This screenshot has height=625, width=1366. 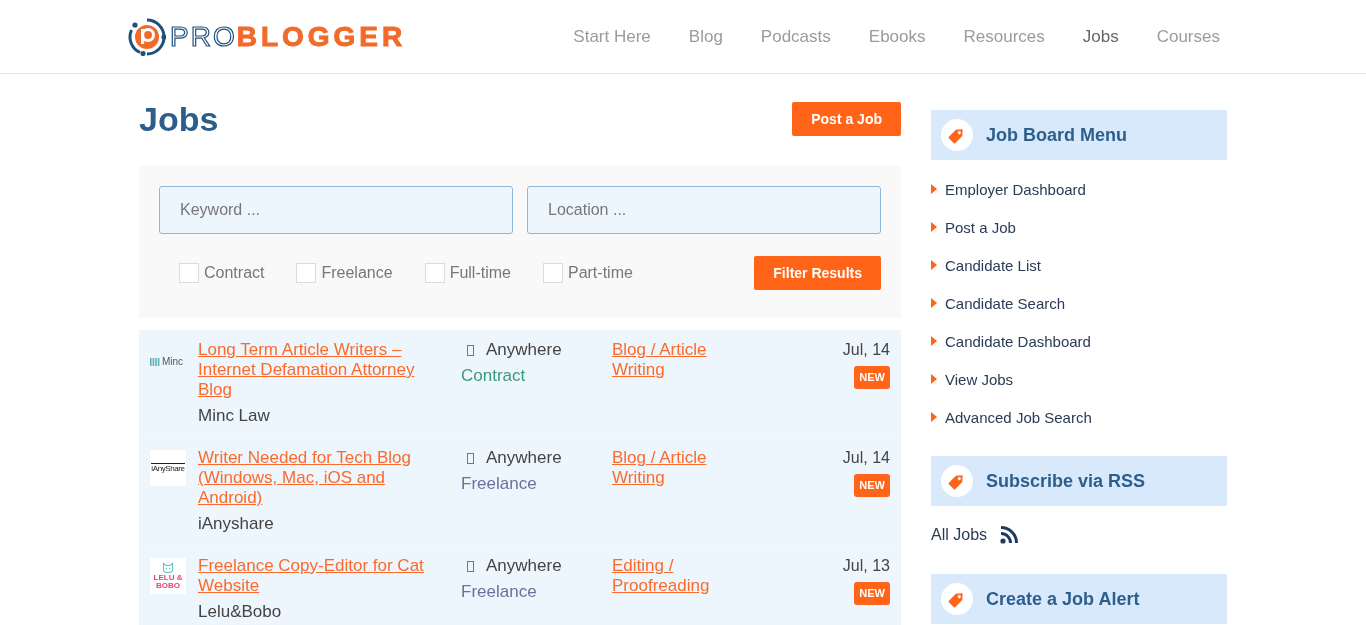 What do you see at coordinates (1004, 36) in the screenshot?
I see `nav-link: Resources` at bounding box center [1004, 36].